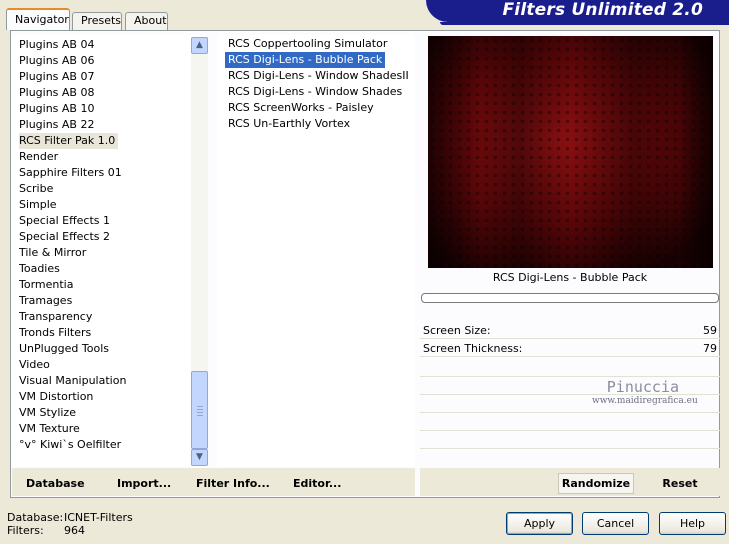 The width and height of the screenshot is (729, 544). What do you see at coordinates (570, 348) in the screenshot?
I see `param-row-screen-thickness: Screen Thickness: 79` at bounding box center [570, 348].